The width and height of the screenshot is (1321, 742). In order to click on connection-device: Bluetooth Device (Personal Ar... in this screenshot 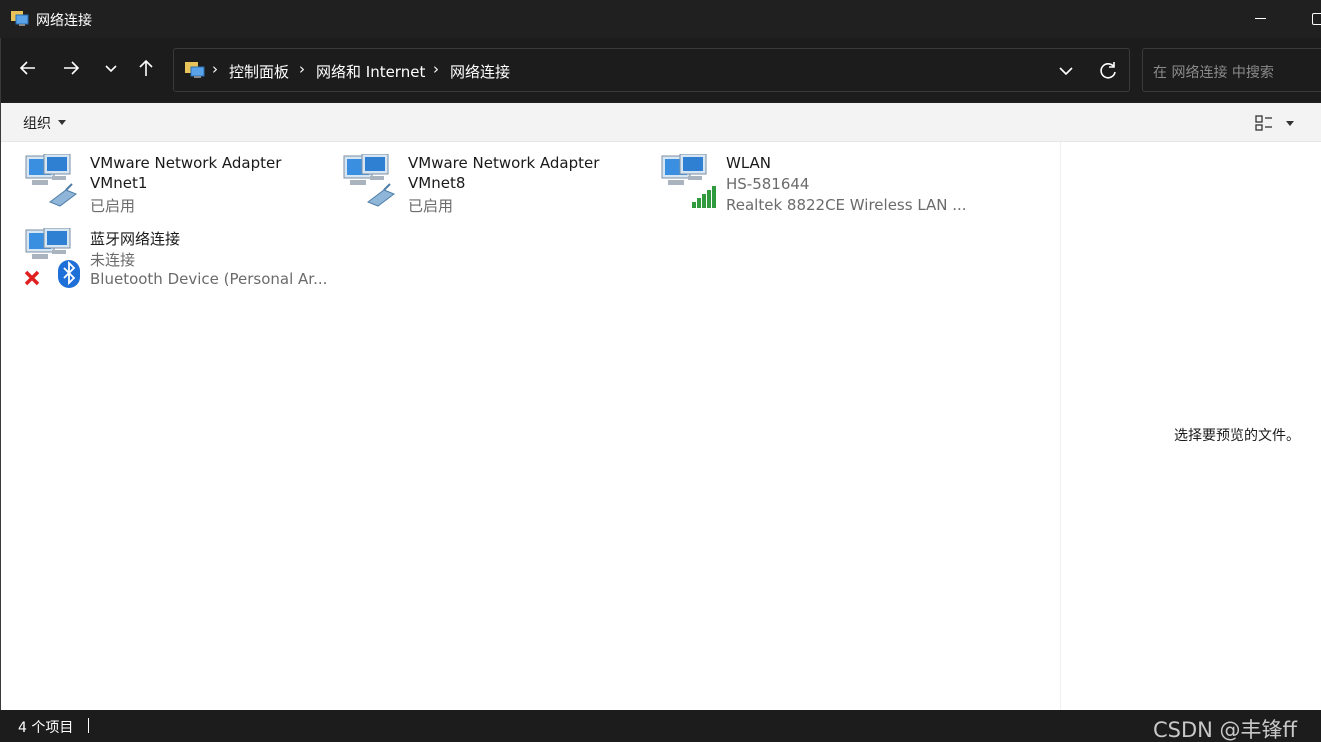, I will do `click(209, 279)`.